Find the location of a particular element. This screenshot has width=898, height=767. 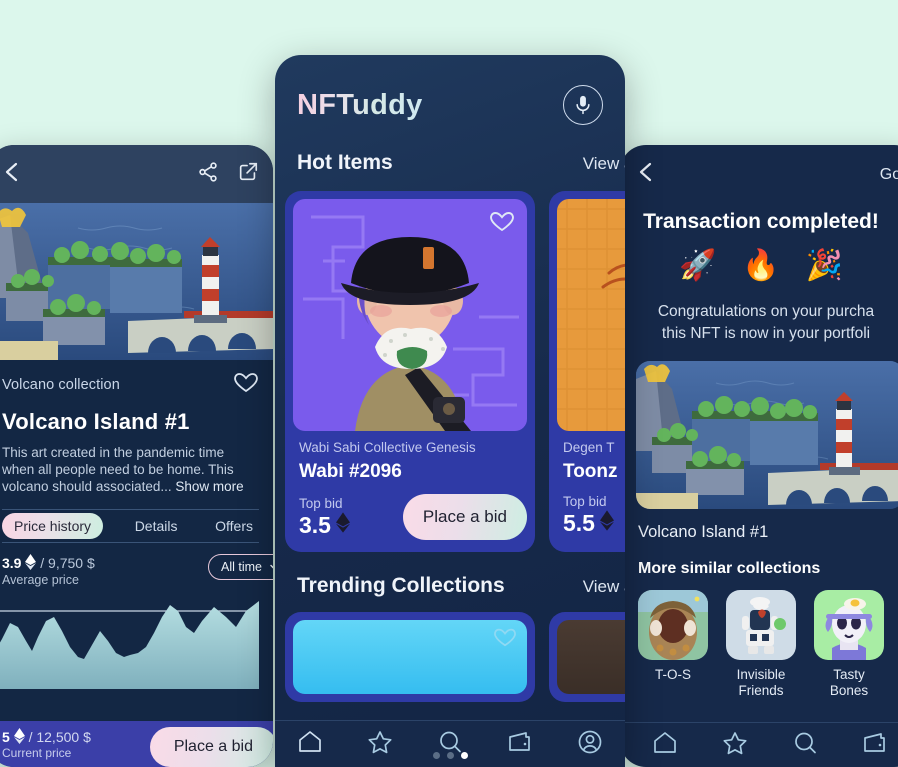

card-collection-name: Degen T is located at coordinates (589, 447).